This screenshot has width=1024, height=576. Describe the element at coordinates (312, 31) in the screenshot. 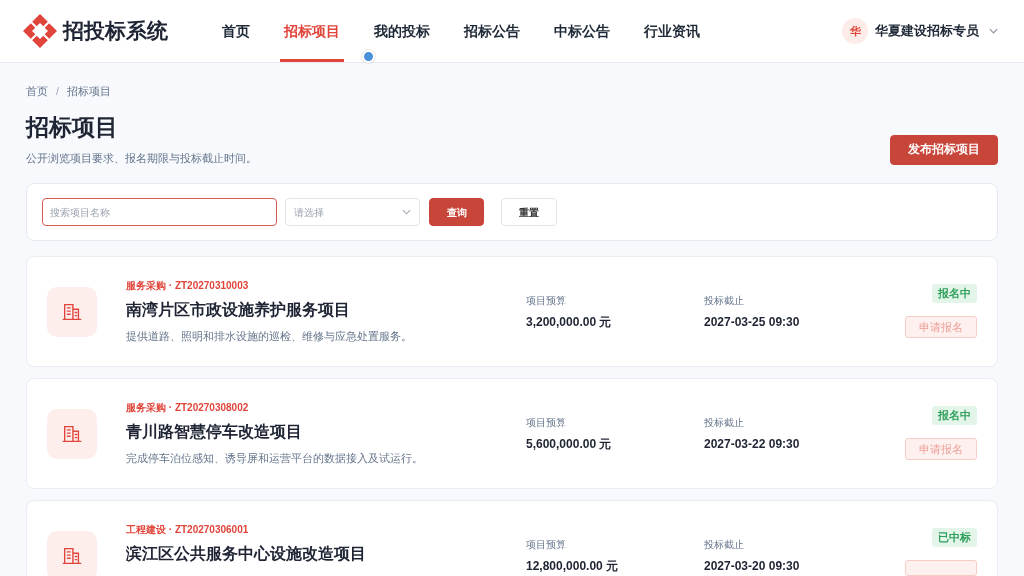

I see `nav-tab: 招标项目` at that location.